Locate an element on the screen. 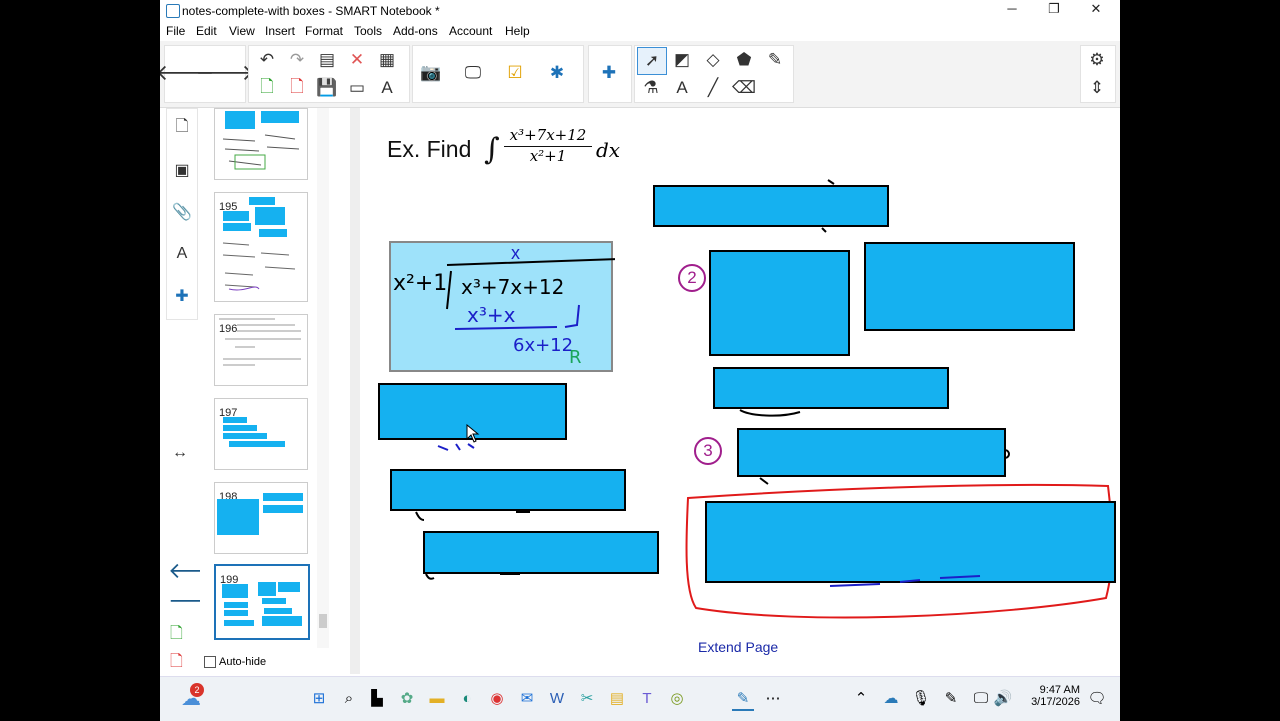 This screenshot has width=1280, height=721. menu-addons: Add-ons is located at coordinates (415, 31).